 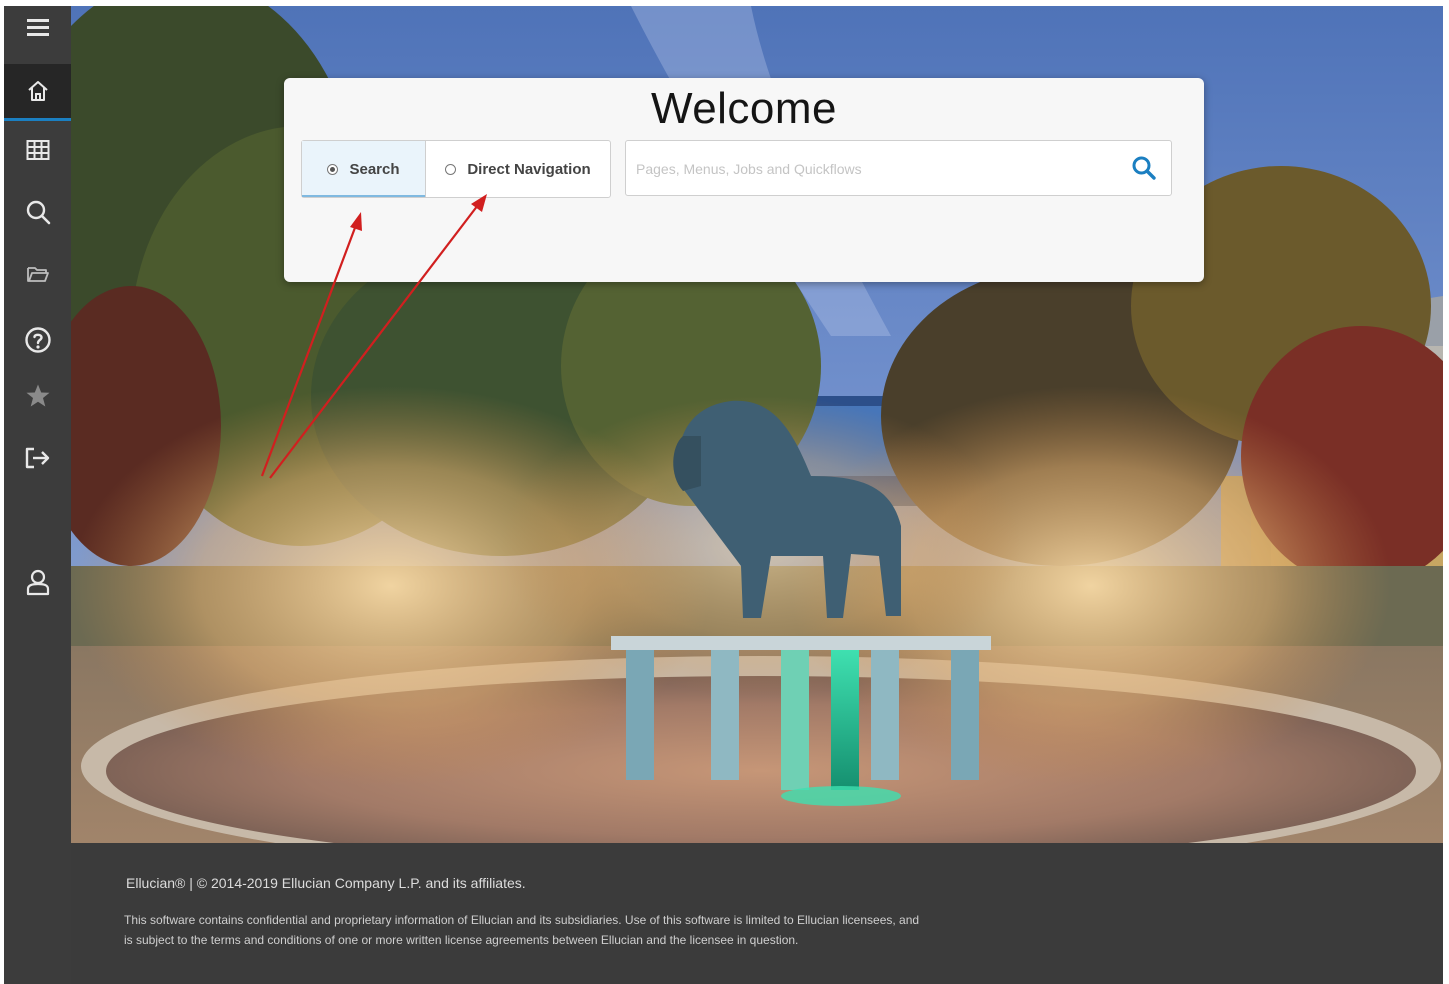 I want to click on search-button, so click(x=37, y=212).